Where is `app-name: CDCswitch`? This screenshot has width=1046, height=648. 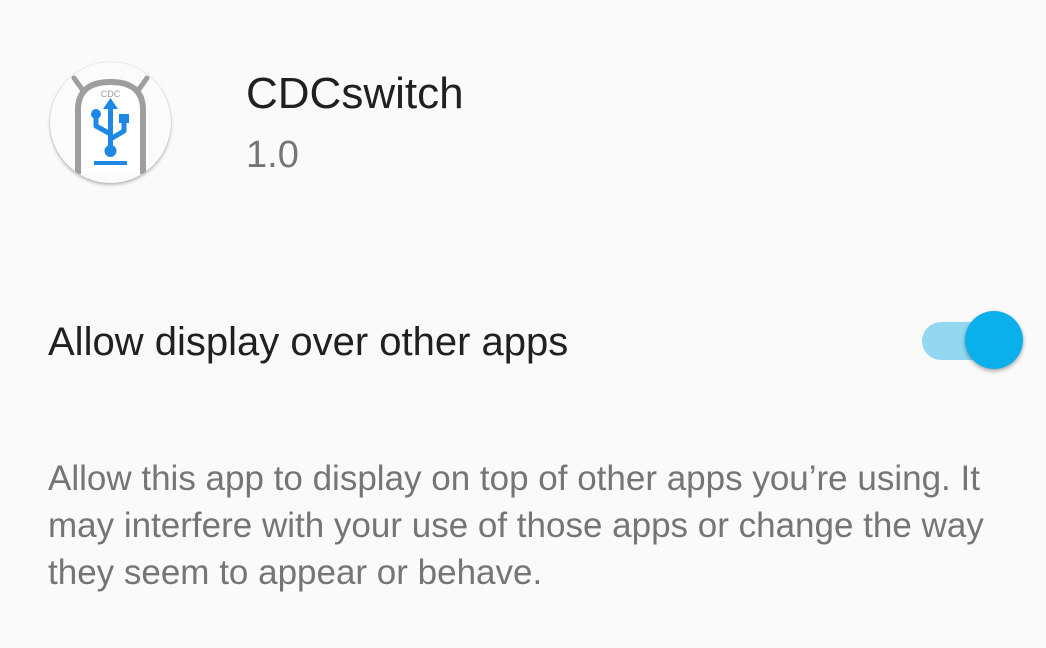 app-name: CDCswitch is located at coordinates (355, 93).